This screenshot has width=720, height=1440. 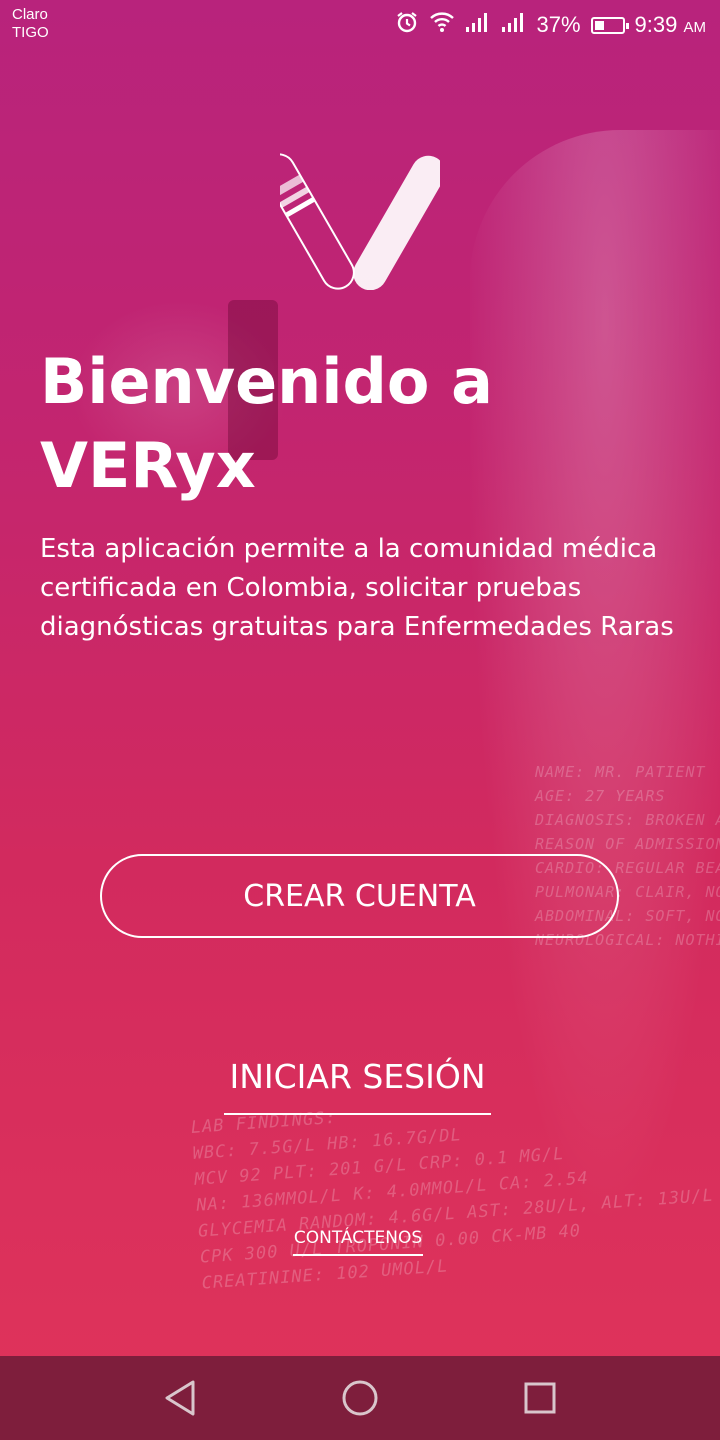 I want to click on carrier-name: TIGO, so click(x=30, y=32).